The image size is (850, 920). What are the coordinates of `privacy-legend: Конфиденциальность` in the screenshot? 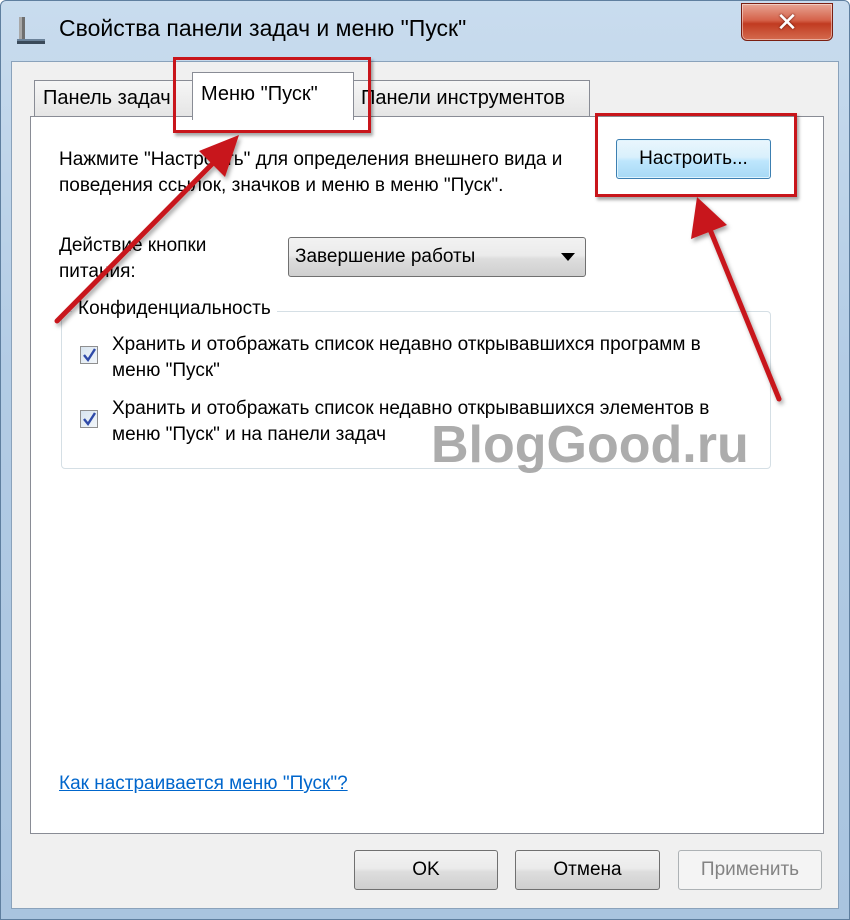 It's located at (174, 309).